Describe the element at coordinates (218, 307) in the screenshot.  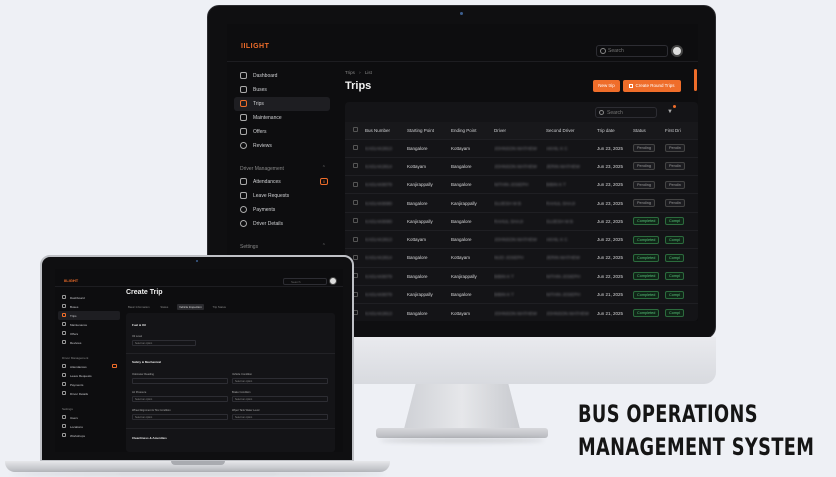
I see `tab-trip-status: Trip Status` at that location.